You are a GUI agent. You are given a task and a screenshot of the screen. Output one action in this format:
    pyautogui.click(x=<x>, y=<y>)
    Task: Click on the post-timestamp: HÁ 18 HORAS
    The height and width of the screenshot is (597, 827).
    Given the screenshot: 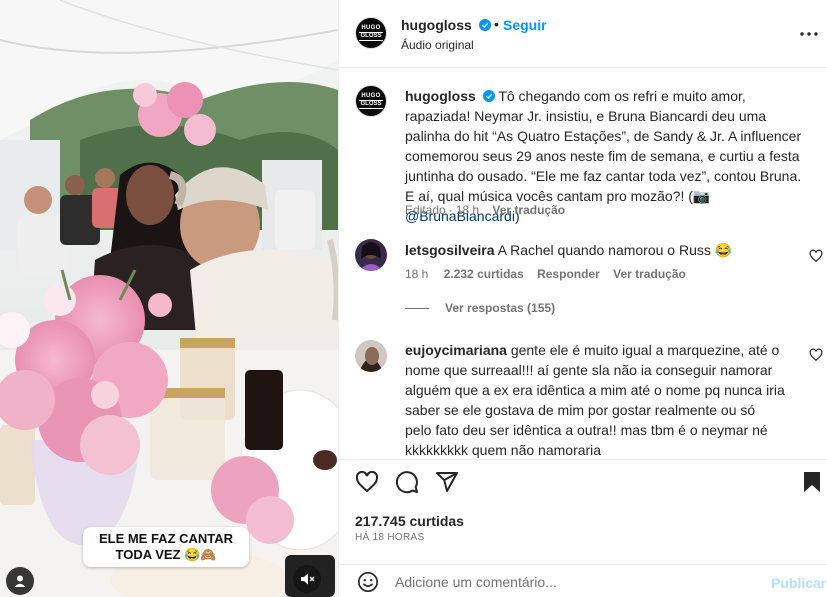 What is the action you would take?
    pyautogui.click(x=389, y=537)
    